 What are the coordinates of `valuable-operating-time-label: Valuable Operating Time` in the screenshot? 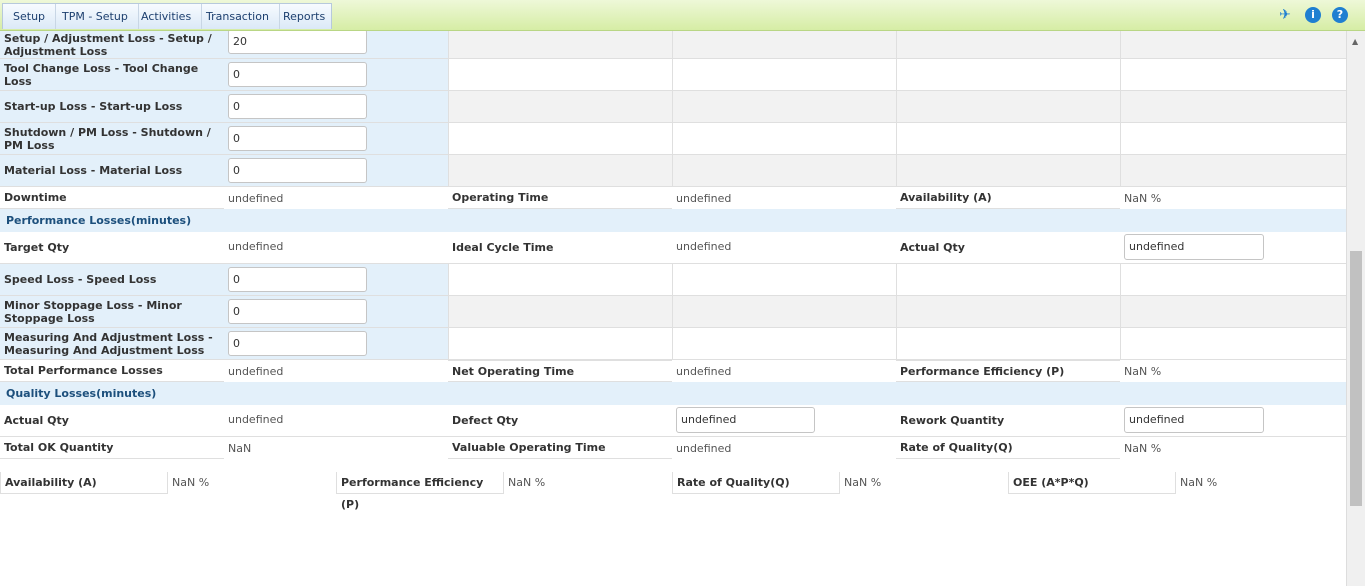 It's located at (560, 448).